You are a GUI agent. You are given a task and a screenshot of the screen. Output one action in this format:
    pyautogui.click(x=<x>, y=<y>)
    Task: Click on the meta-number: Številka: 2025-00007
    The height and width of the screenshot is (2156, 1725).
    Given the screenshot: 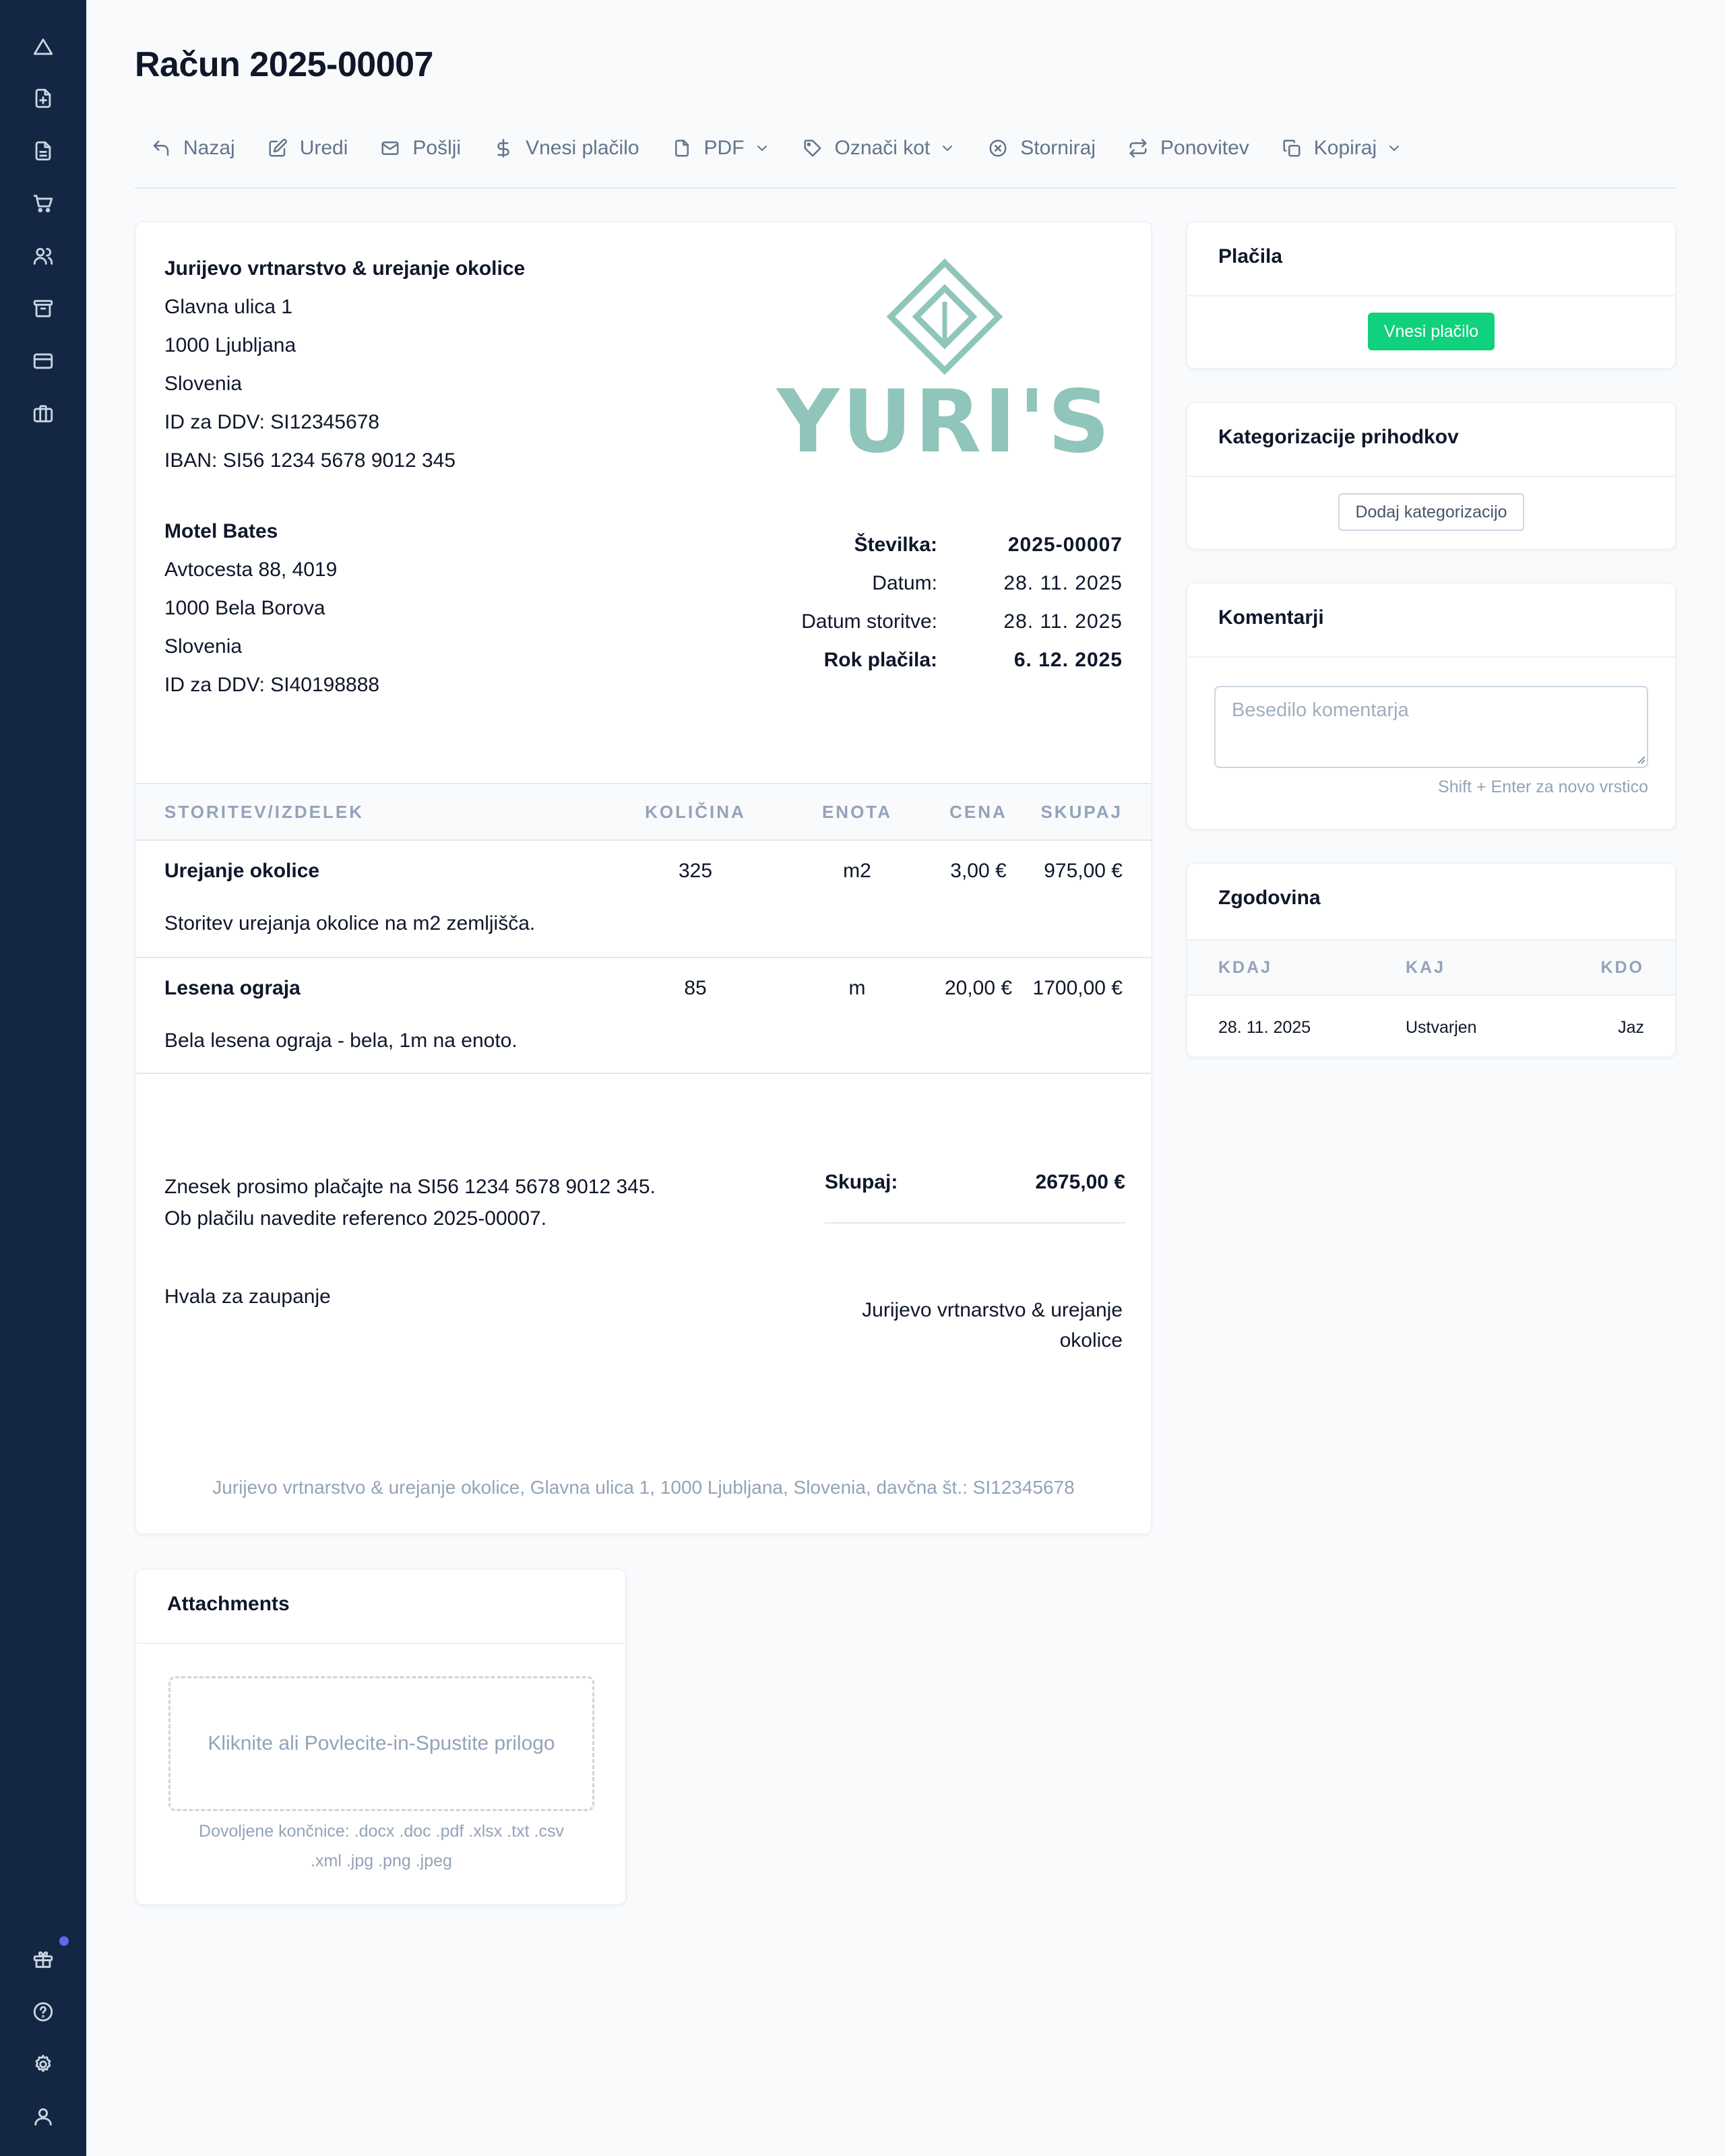 What is the action you would take?
    pyautogui.click(x=912, y=545)
    